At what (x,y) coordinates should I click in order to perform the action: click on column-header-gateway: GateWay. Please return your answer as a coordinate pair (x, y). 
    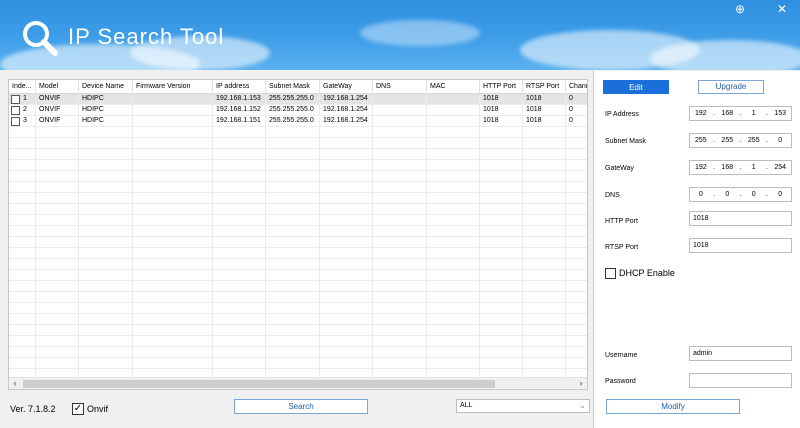
    Looking at the image, I should click on (346, 87).